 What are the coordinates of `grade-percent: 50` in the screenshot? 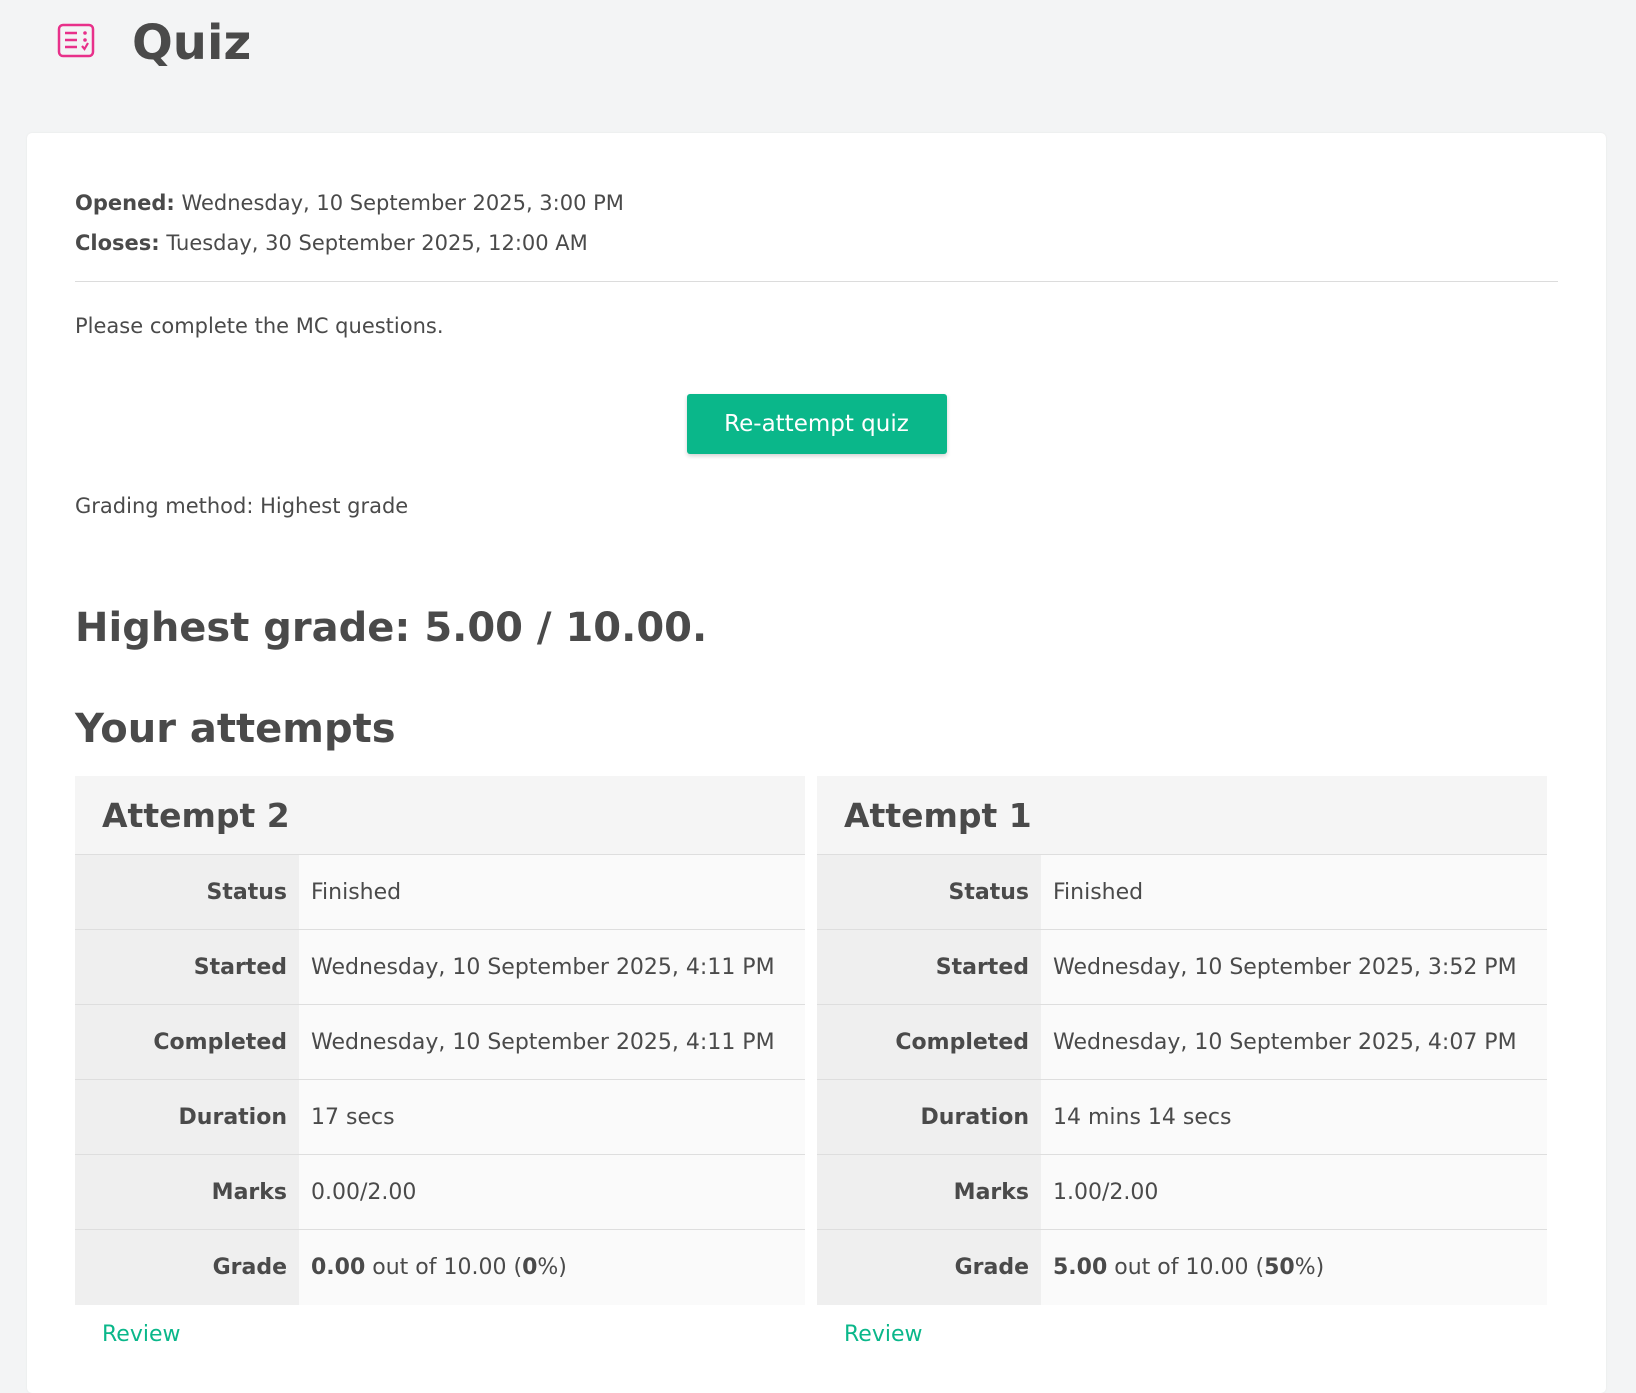 It's located at (1279, 1267).